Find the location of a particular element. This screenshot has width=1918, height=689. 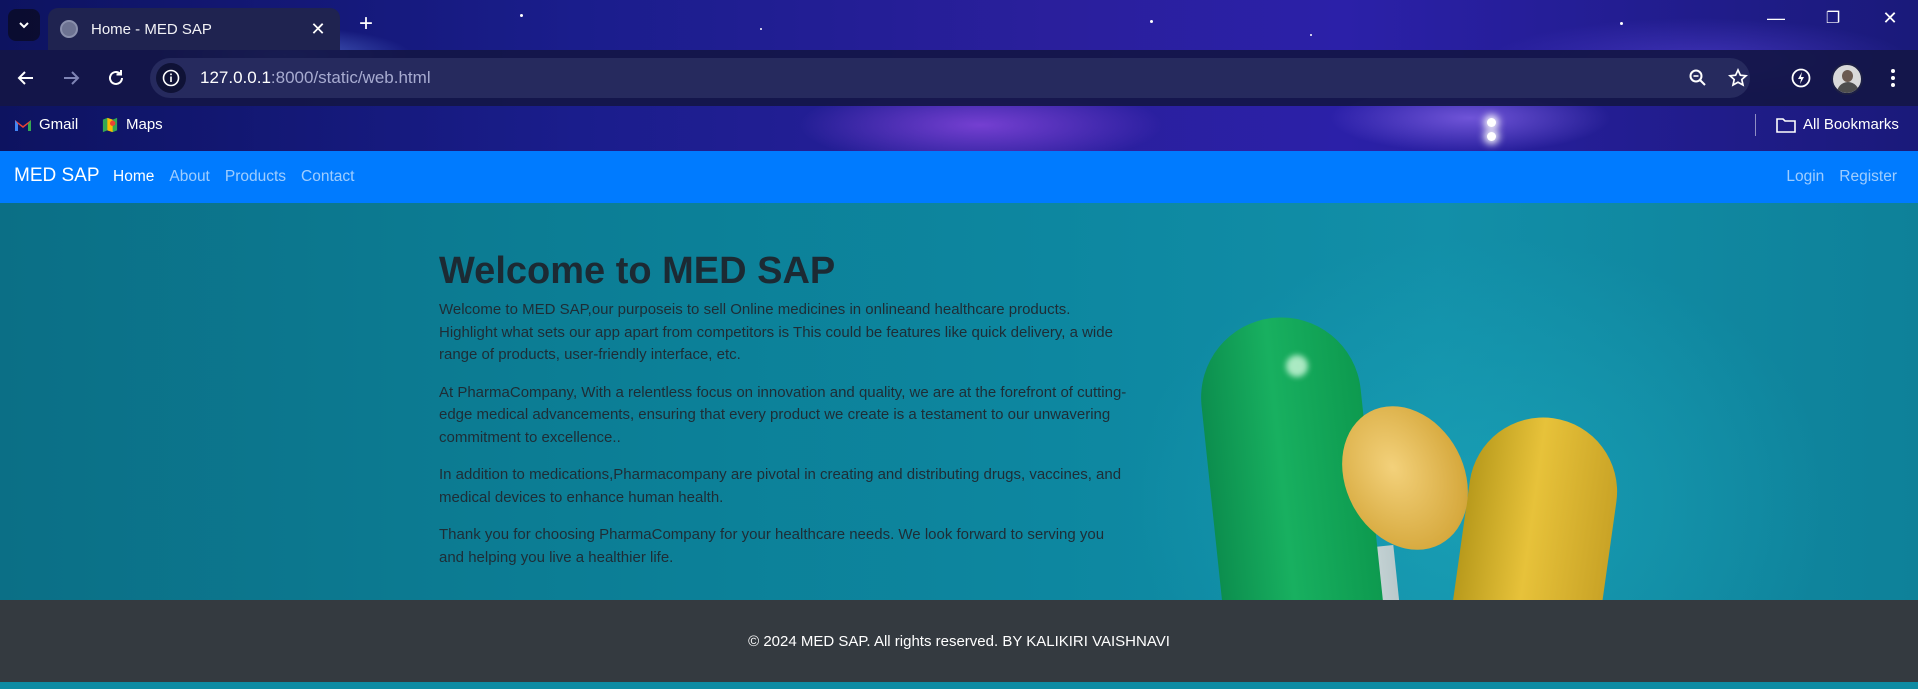

bookmark-label: Maps is located at coordinates (144, 124).